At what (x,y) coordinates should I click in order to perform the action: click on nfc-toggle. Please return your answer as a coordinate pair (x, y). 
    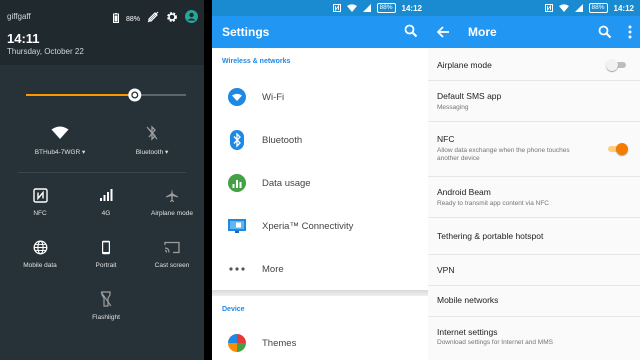
    Looking at the image, I should click on (617, 149).